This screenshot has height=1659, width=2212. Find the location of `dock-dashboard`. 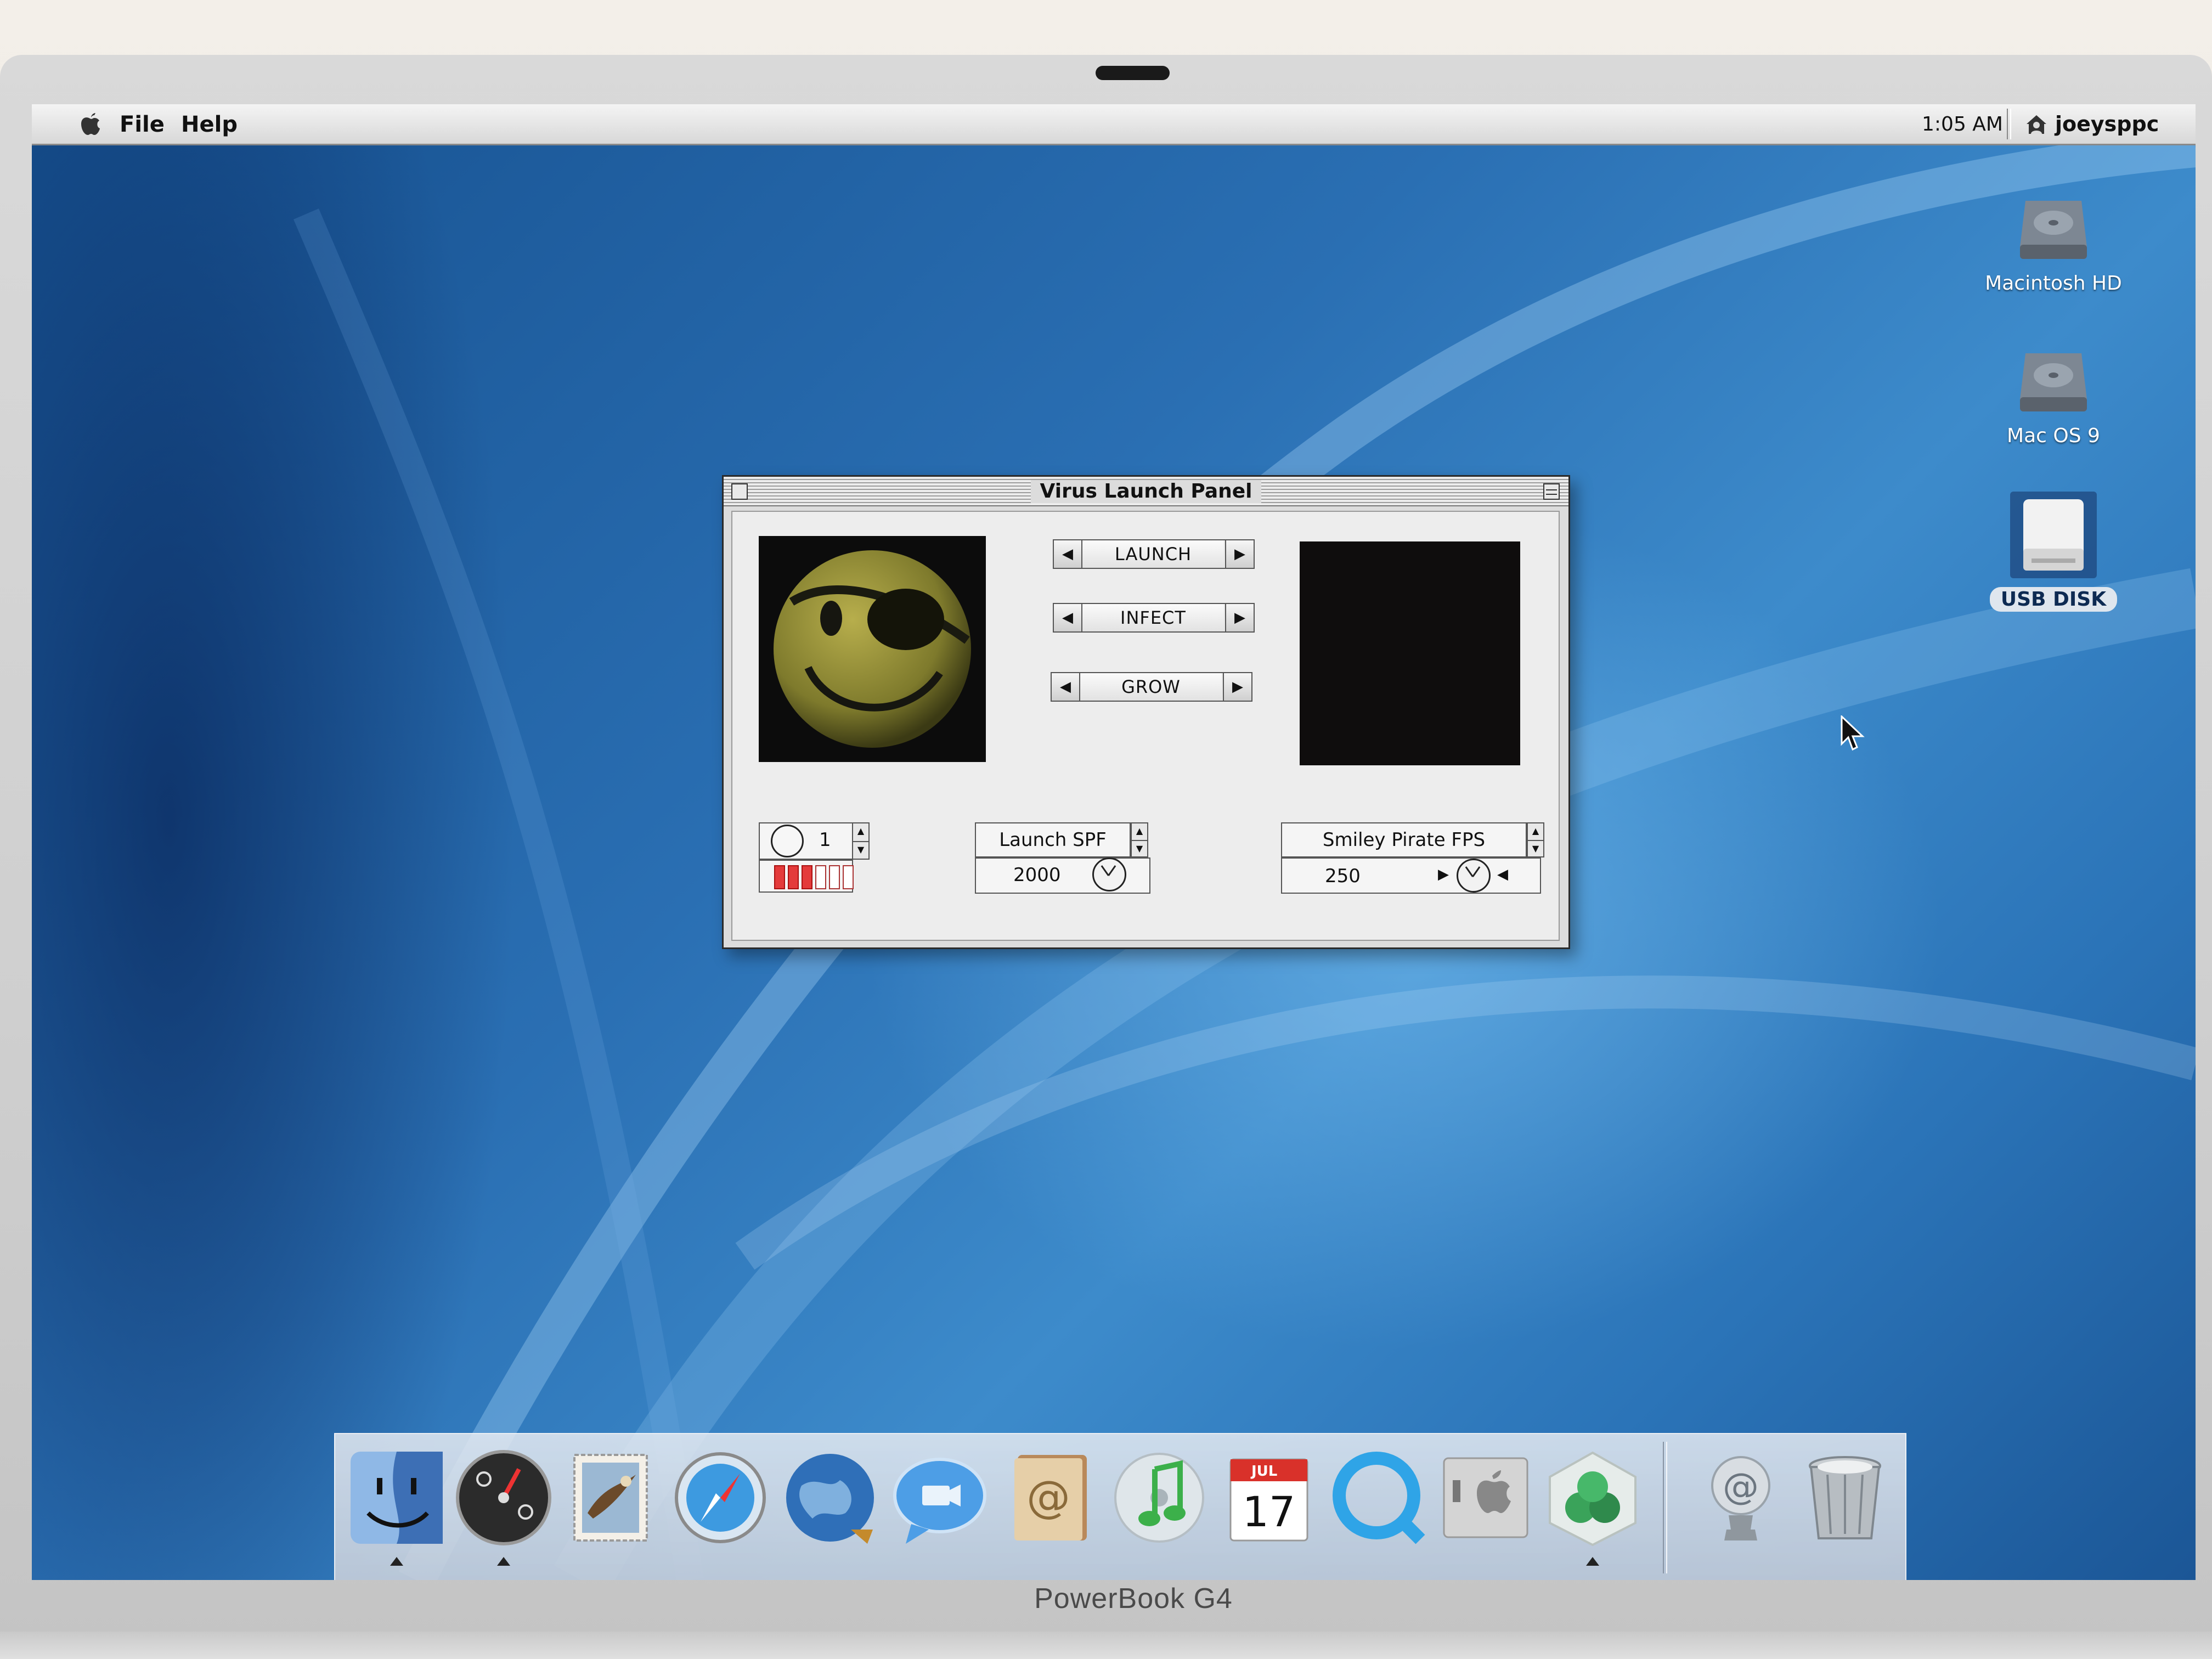

dock-dashboard is located at coordinates (503, 1506).